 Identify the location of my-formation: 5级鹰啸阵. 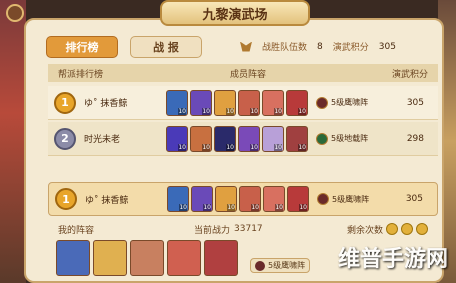
(280, 265).